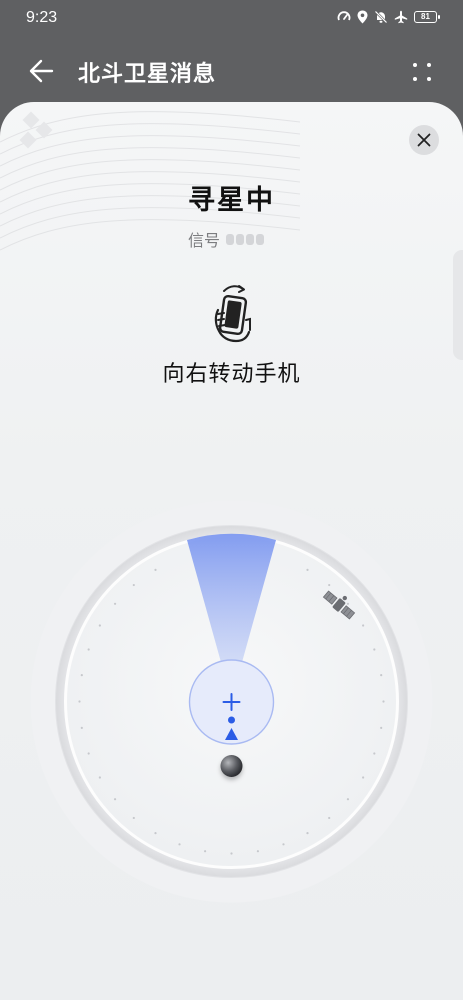 The image size is (463, 1000). What do you see at coordinates (427, 17) in the screenshot?
I see `battery-icon: 81` at bounding box center [427, 17].